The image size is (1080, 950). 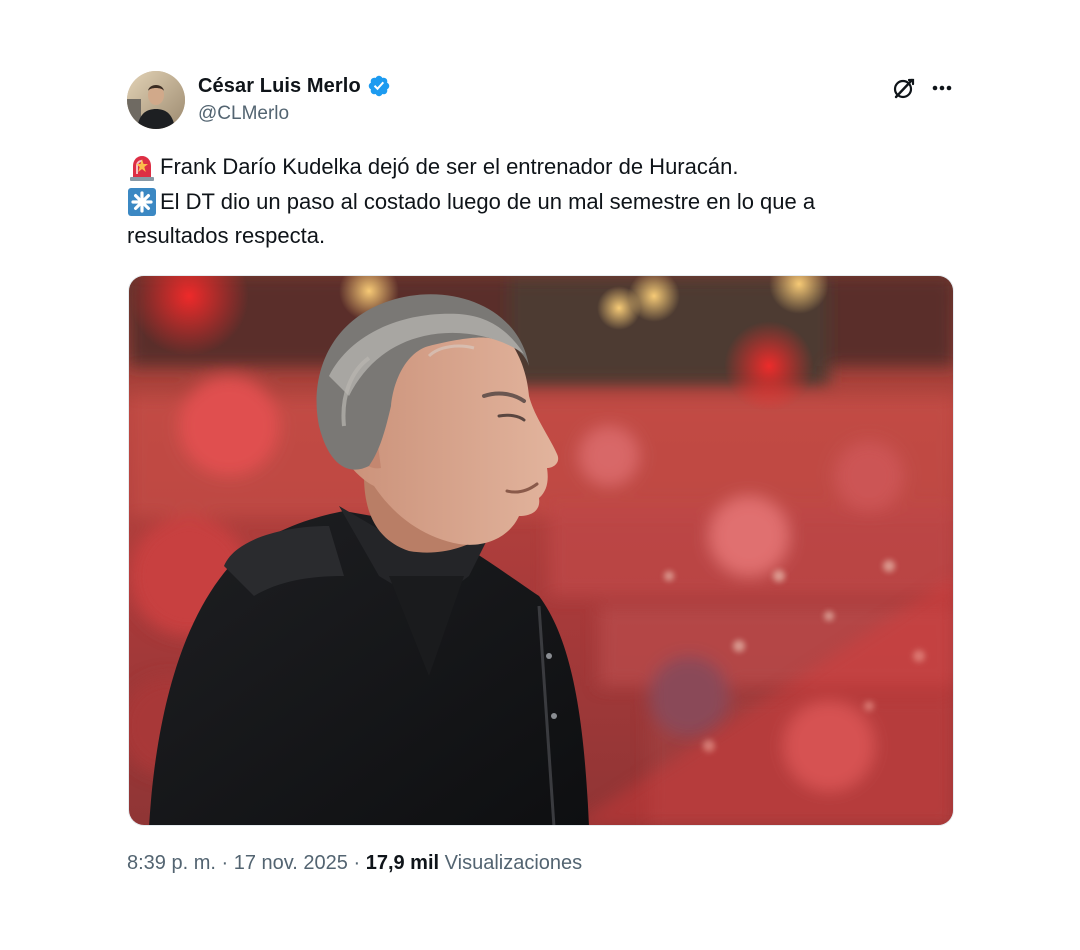 I want to click on tweet-line: resultados respecta., so click(x=542, y=236).